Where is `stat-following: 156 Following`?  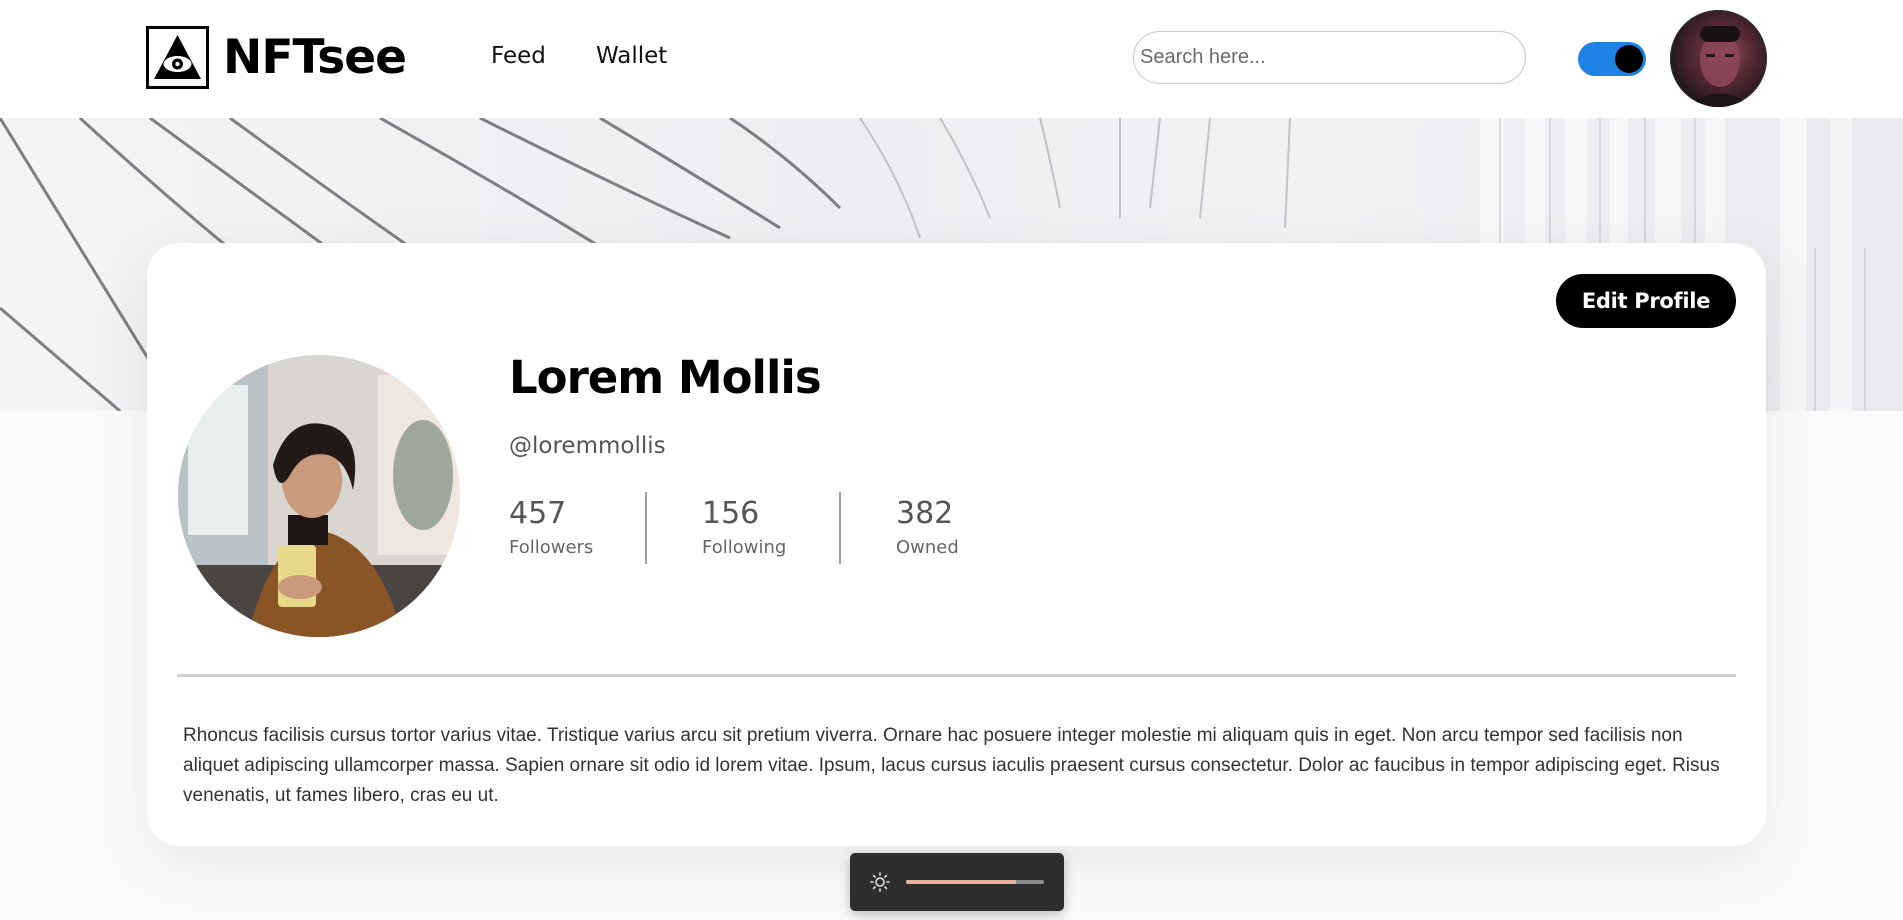 stat-following: 156 Following is located at coordinates (744, 527).